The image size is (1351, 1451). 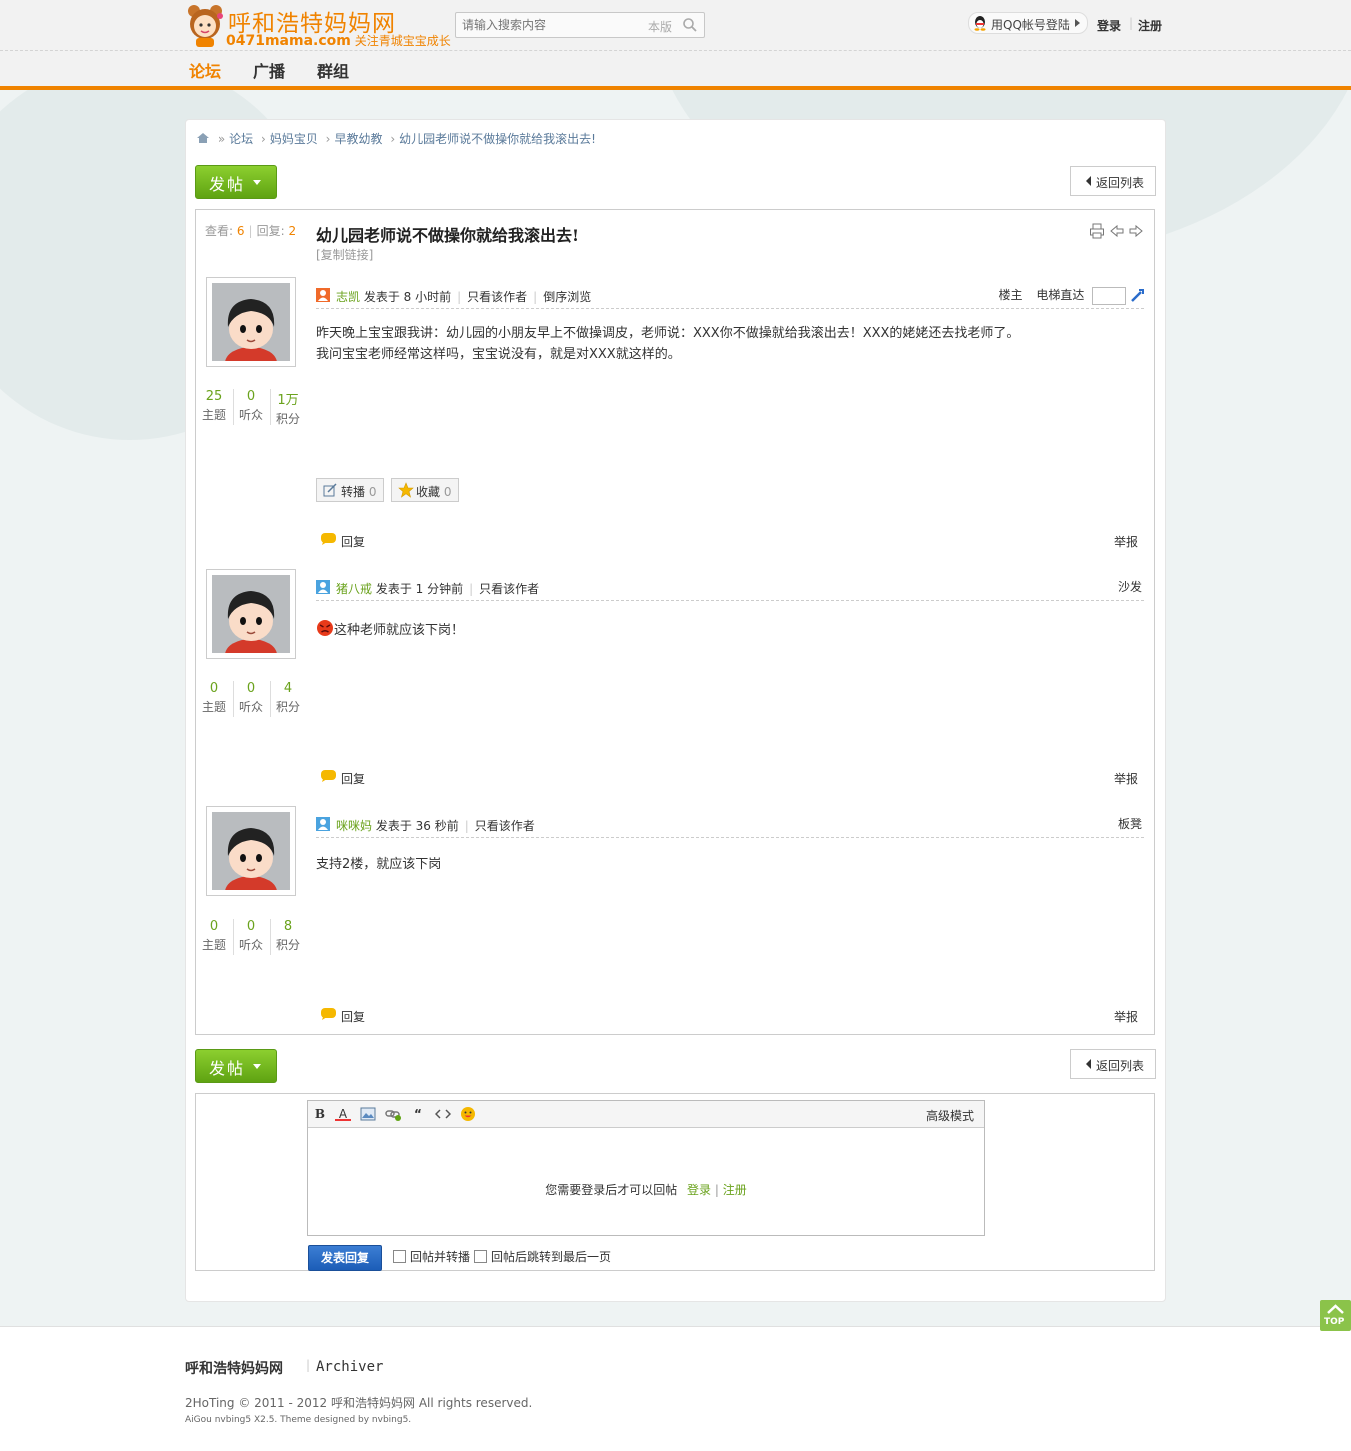 What do you see at coordinates (425, 490) in the screenshot?
I see `favorite-button: 收藏 0` at bounding box center [425, 490].